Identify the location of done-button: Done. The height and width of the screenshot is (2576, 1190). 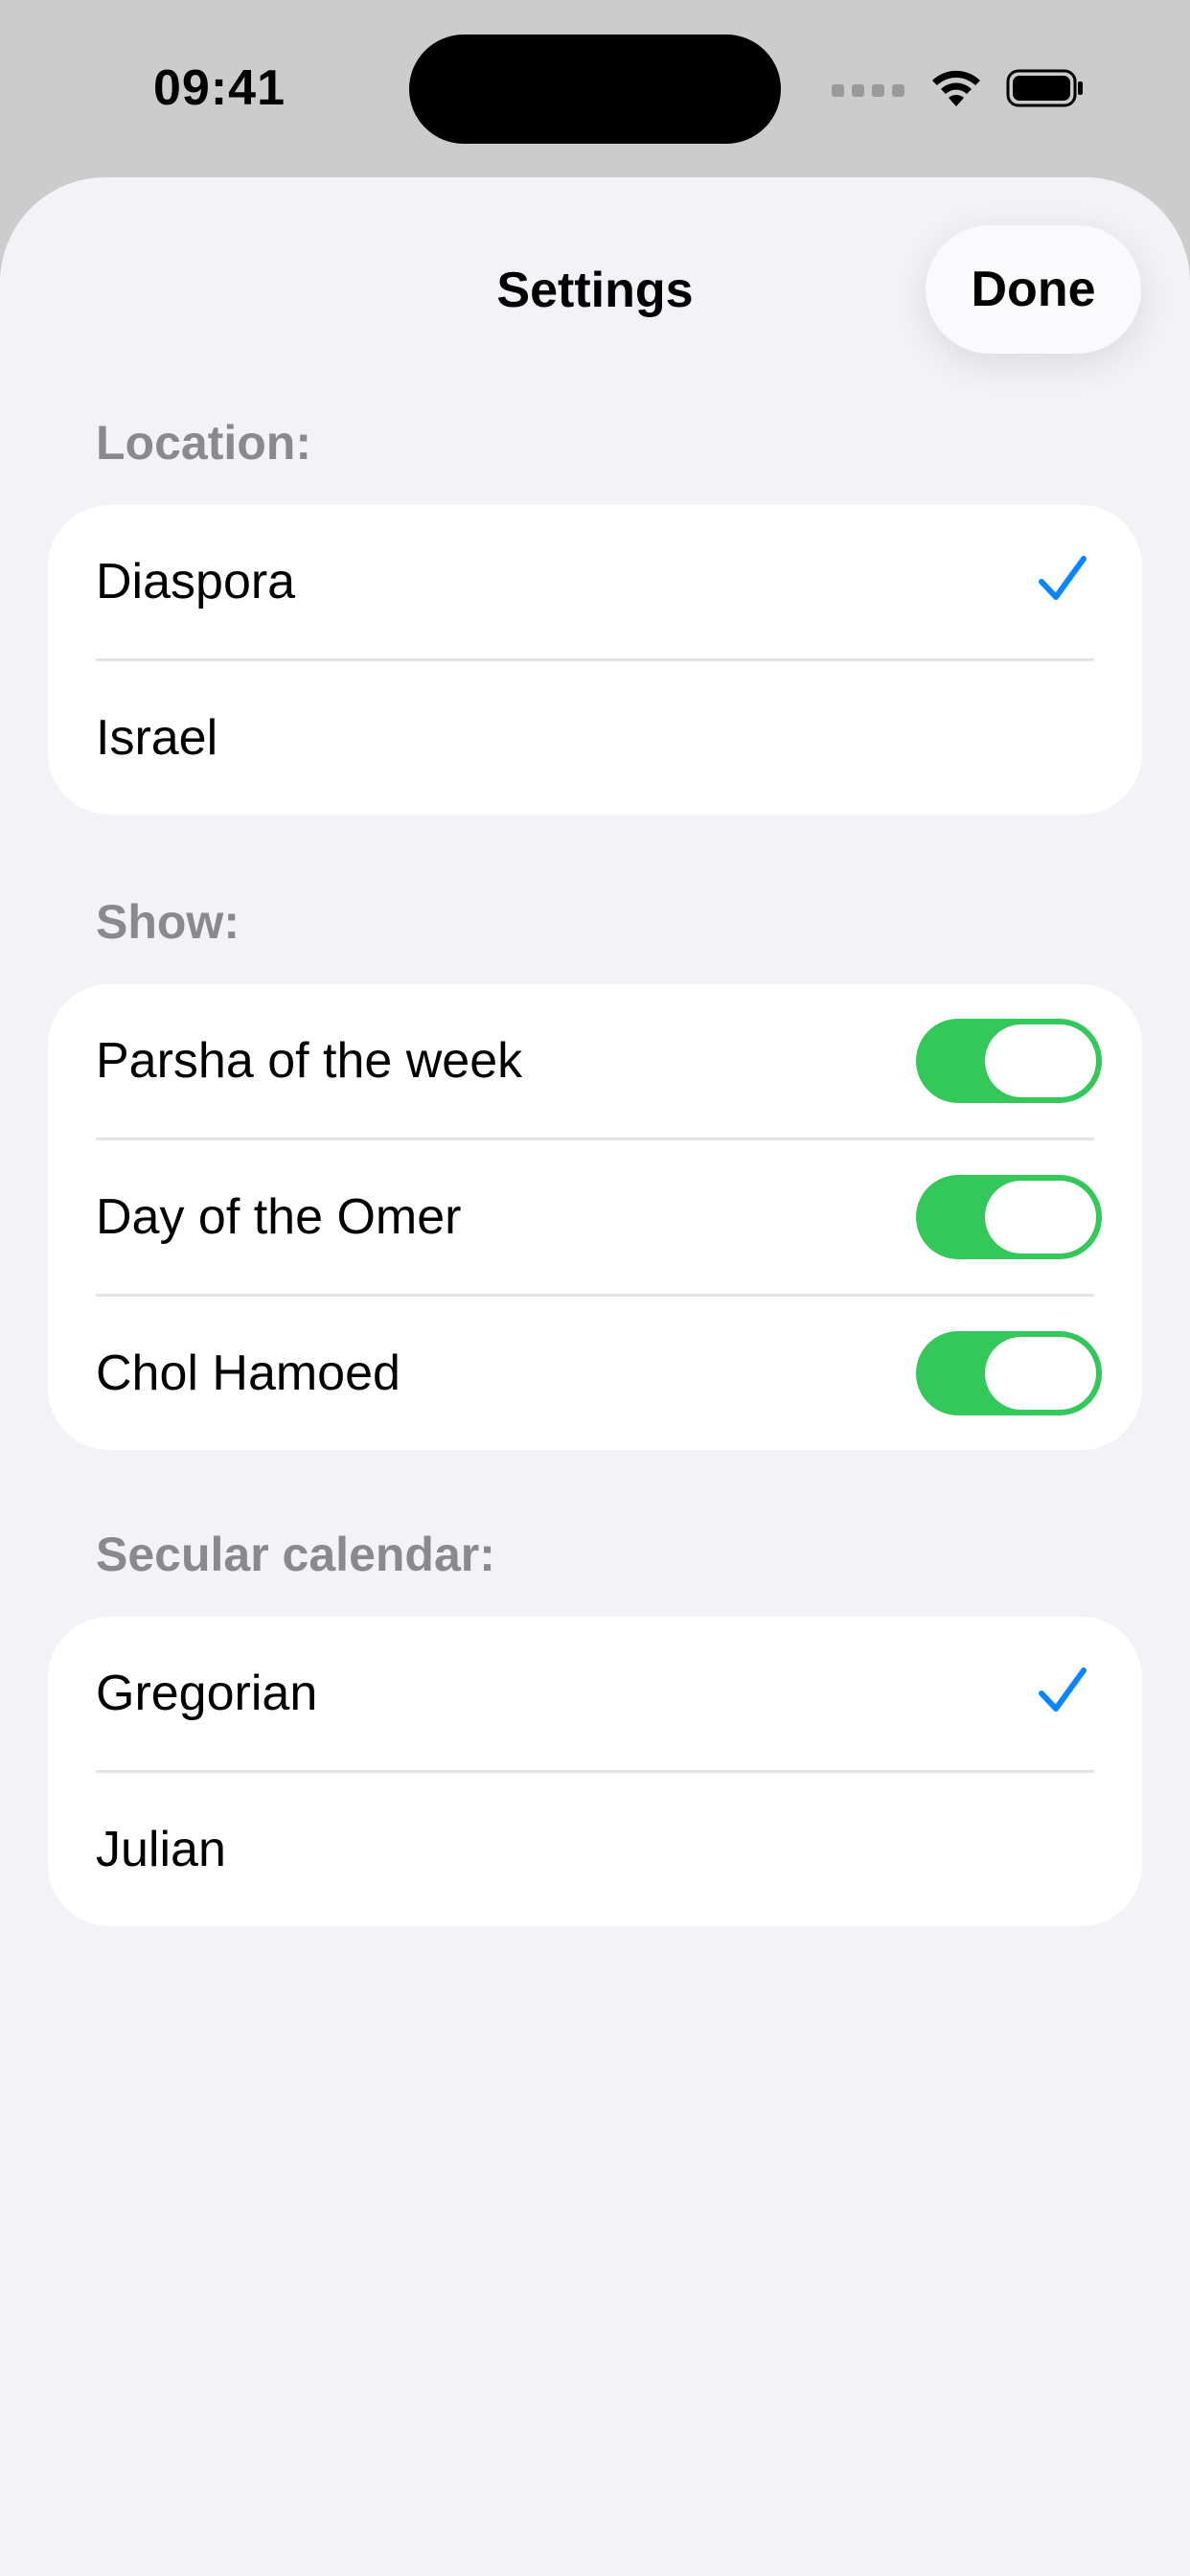
(1034, 289).